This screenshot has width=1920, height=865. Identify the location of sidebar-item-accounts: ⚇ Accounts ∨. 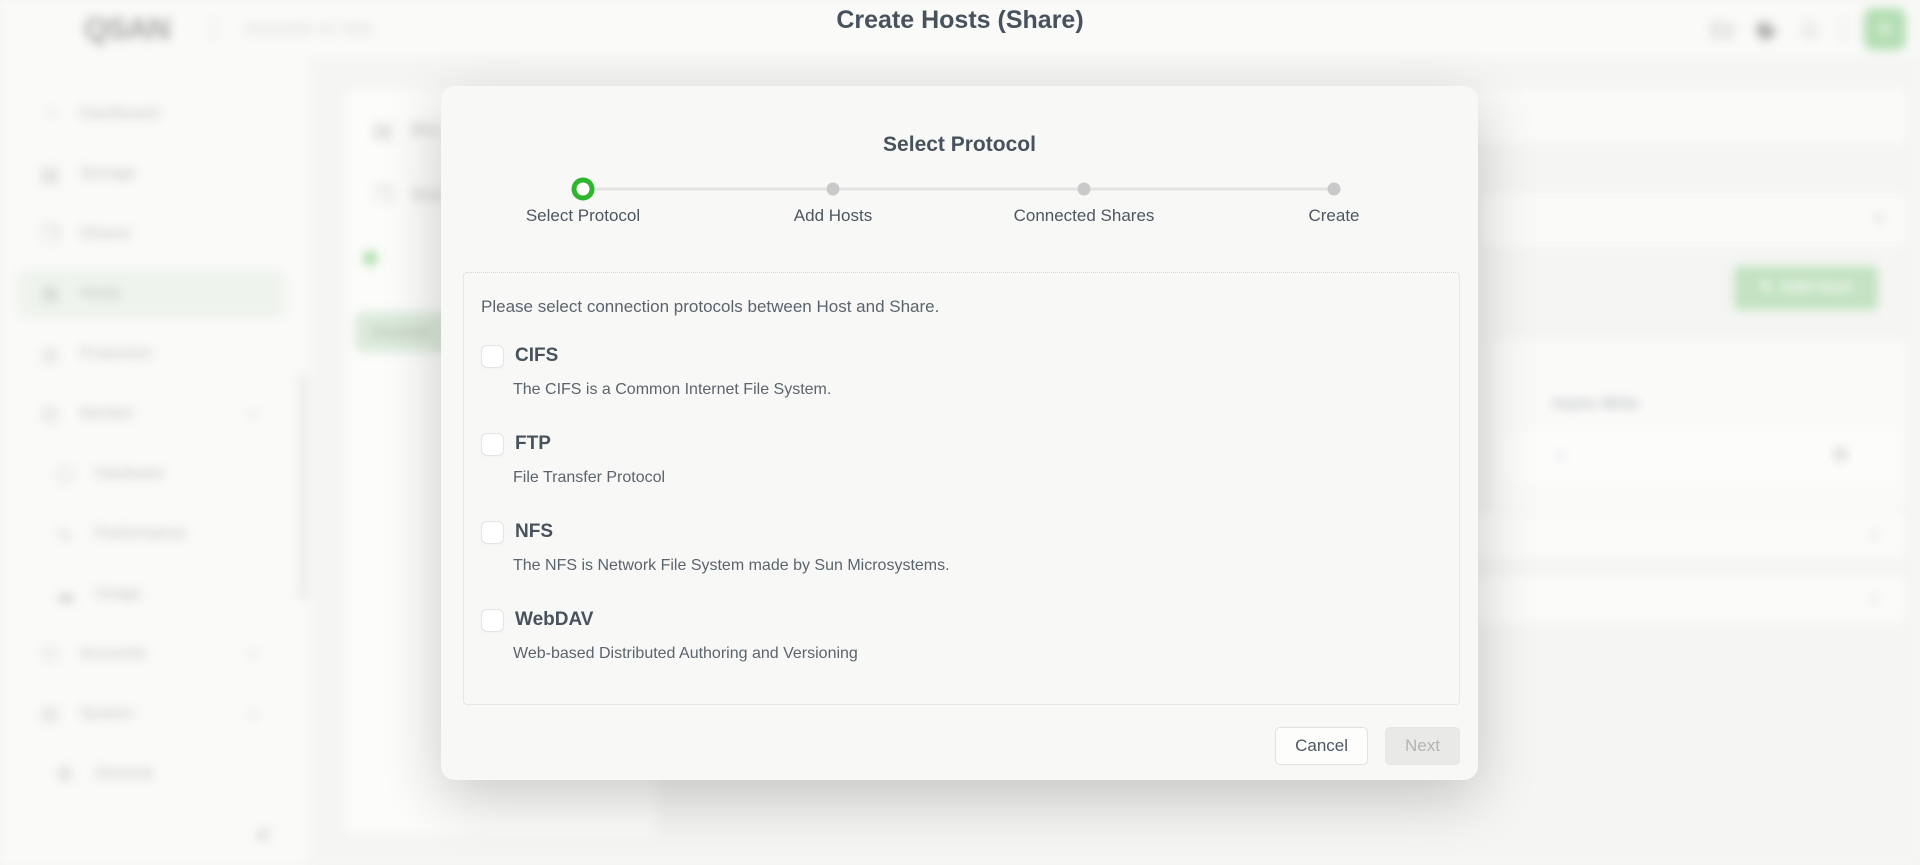
(155, 654).